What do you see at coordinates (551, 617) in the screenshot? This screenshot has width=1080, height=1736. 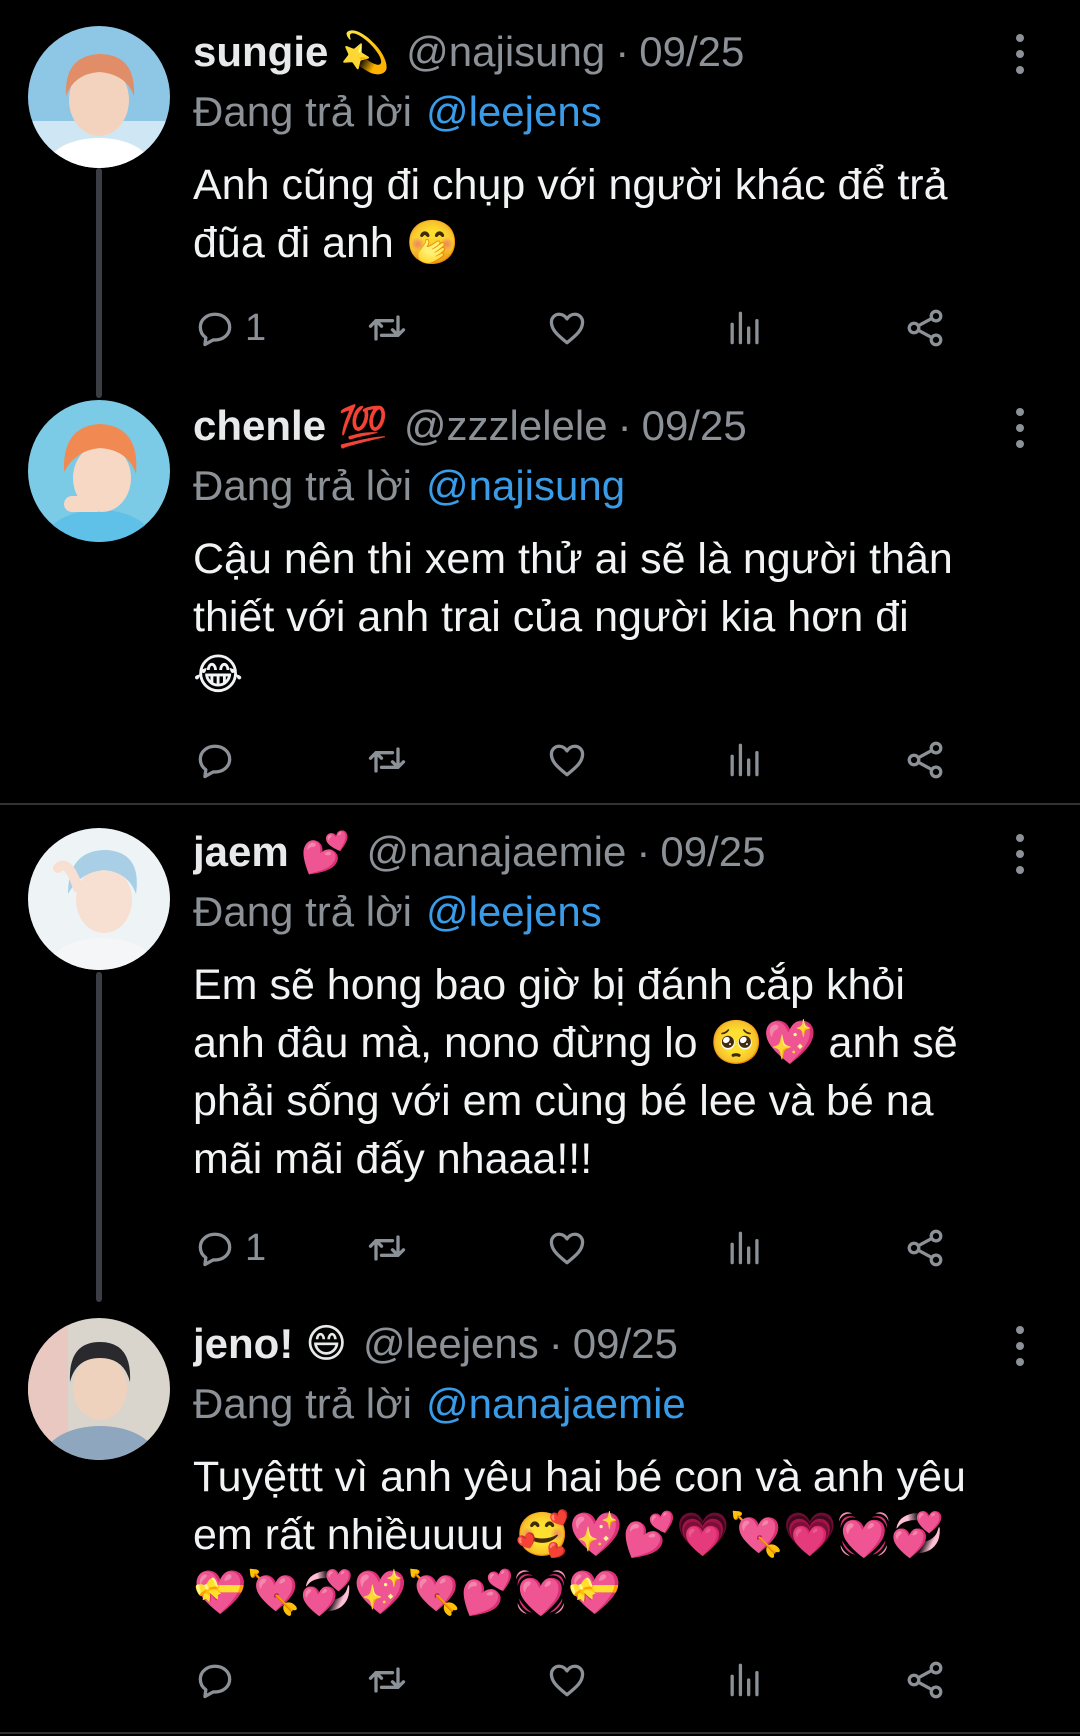 I see `tweet-text-line: thiết với anh trai của người kia hơn đi` at bounding box center [551, 617].